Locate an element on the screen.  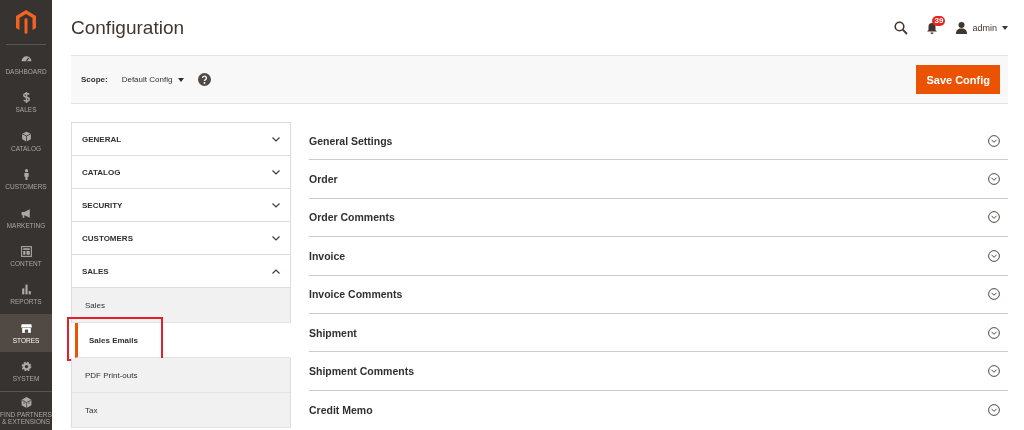
config-section-tab: SALES is located at coordinates (181, 271).